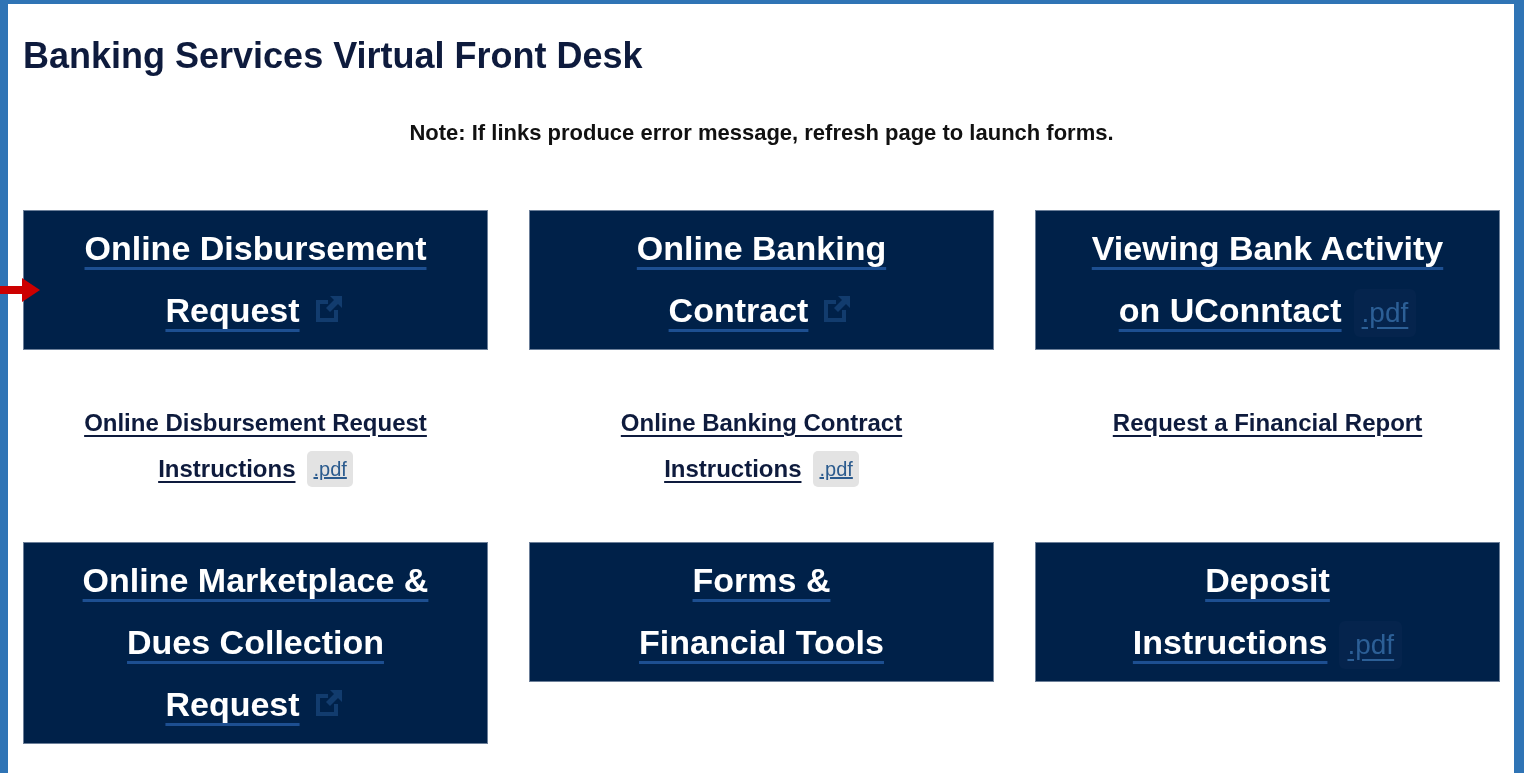 This screenshot has height=773, width=1524. Describe the element at coordinates (255, 423) in the screenshot. I see `instructions-link: Online Disbursement Request` at that location.